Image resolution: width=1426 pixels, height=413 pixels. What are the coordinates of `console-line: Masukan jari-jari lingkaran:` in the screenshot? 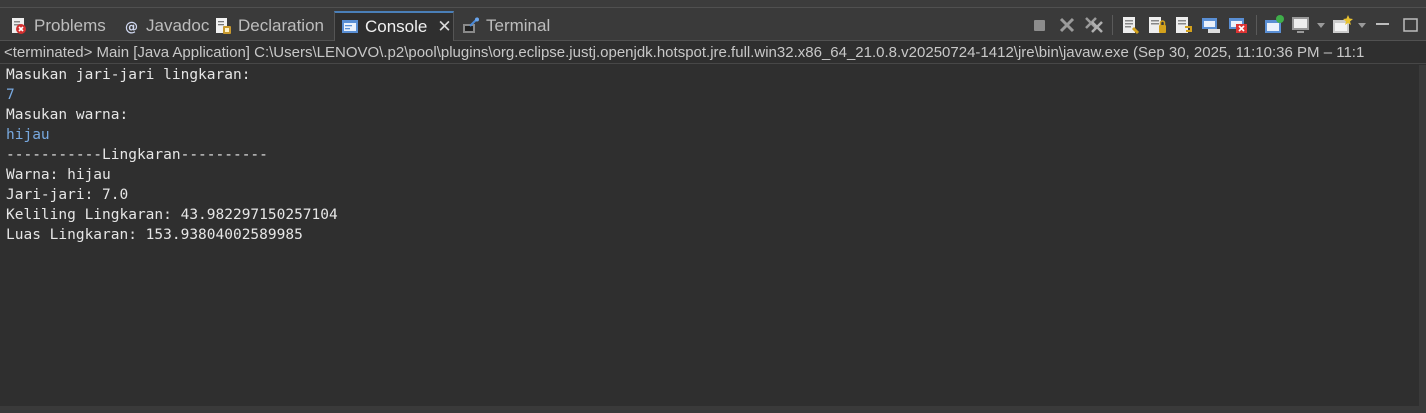 It's located at (128, 75).